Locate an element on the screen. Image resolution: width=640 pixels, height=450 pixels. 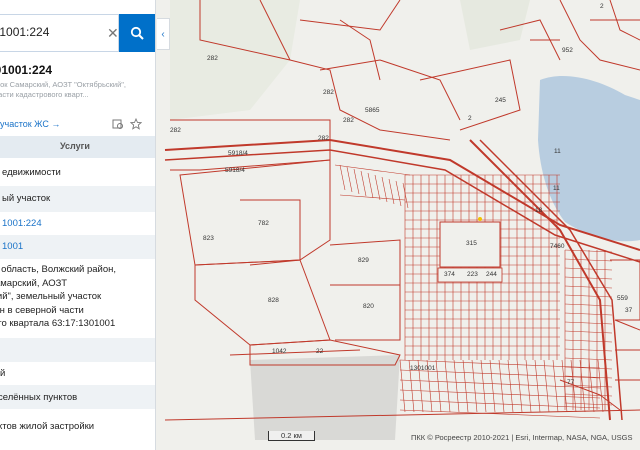
parcel-number-label: 828 is located at coordinates (273, 300).